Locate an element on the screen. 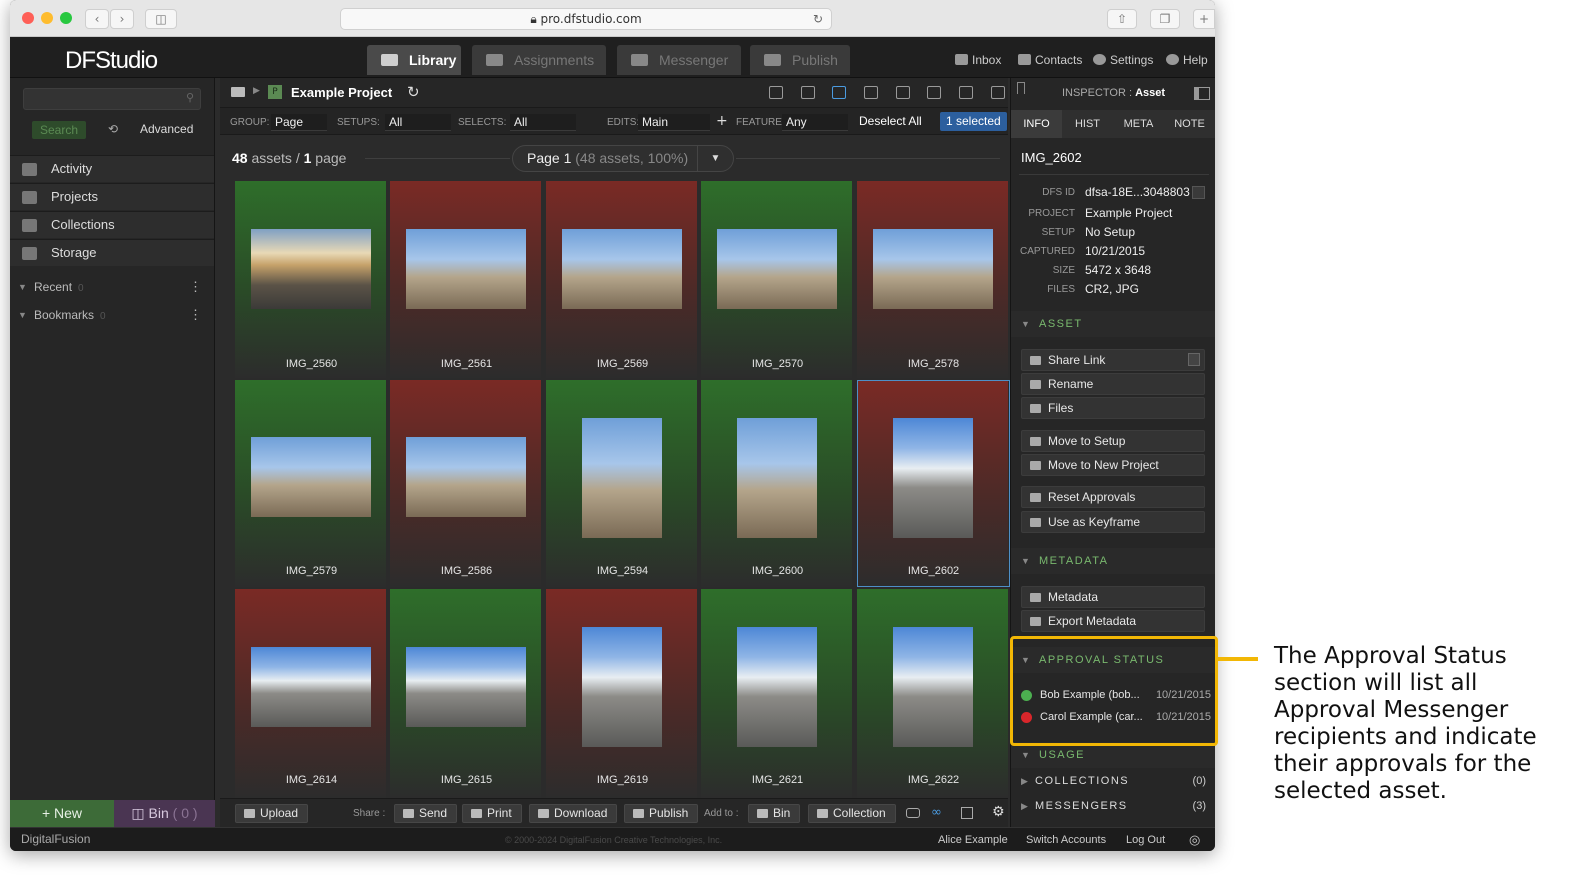  sidebar-section-recent: ▼ Recent 0 ⋮ is located at coordinates (112, 287).